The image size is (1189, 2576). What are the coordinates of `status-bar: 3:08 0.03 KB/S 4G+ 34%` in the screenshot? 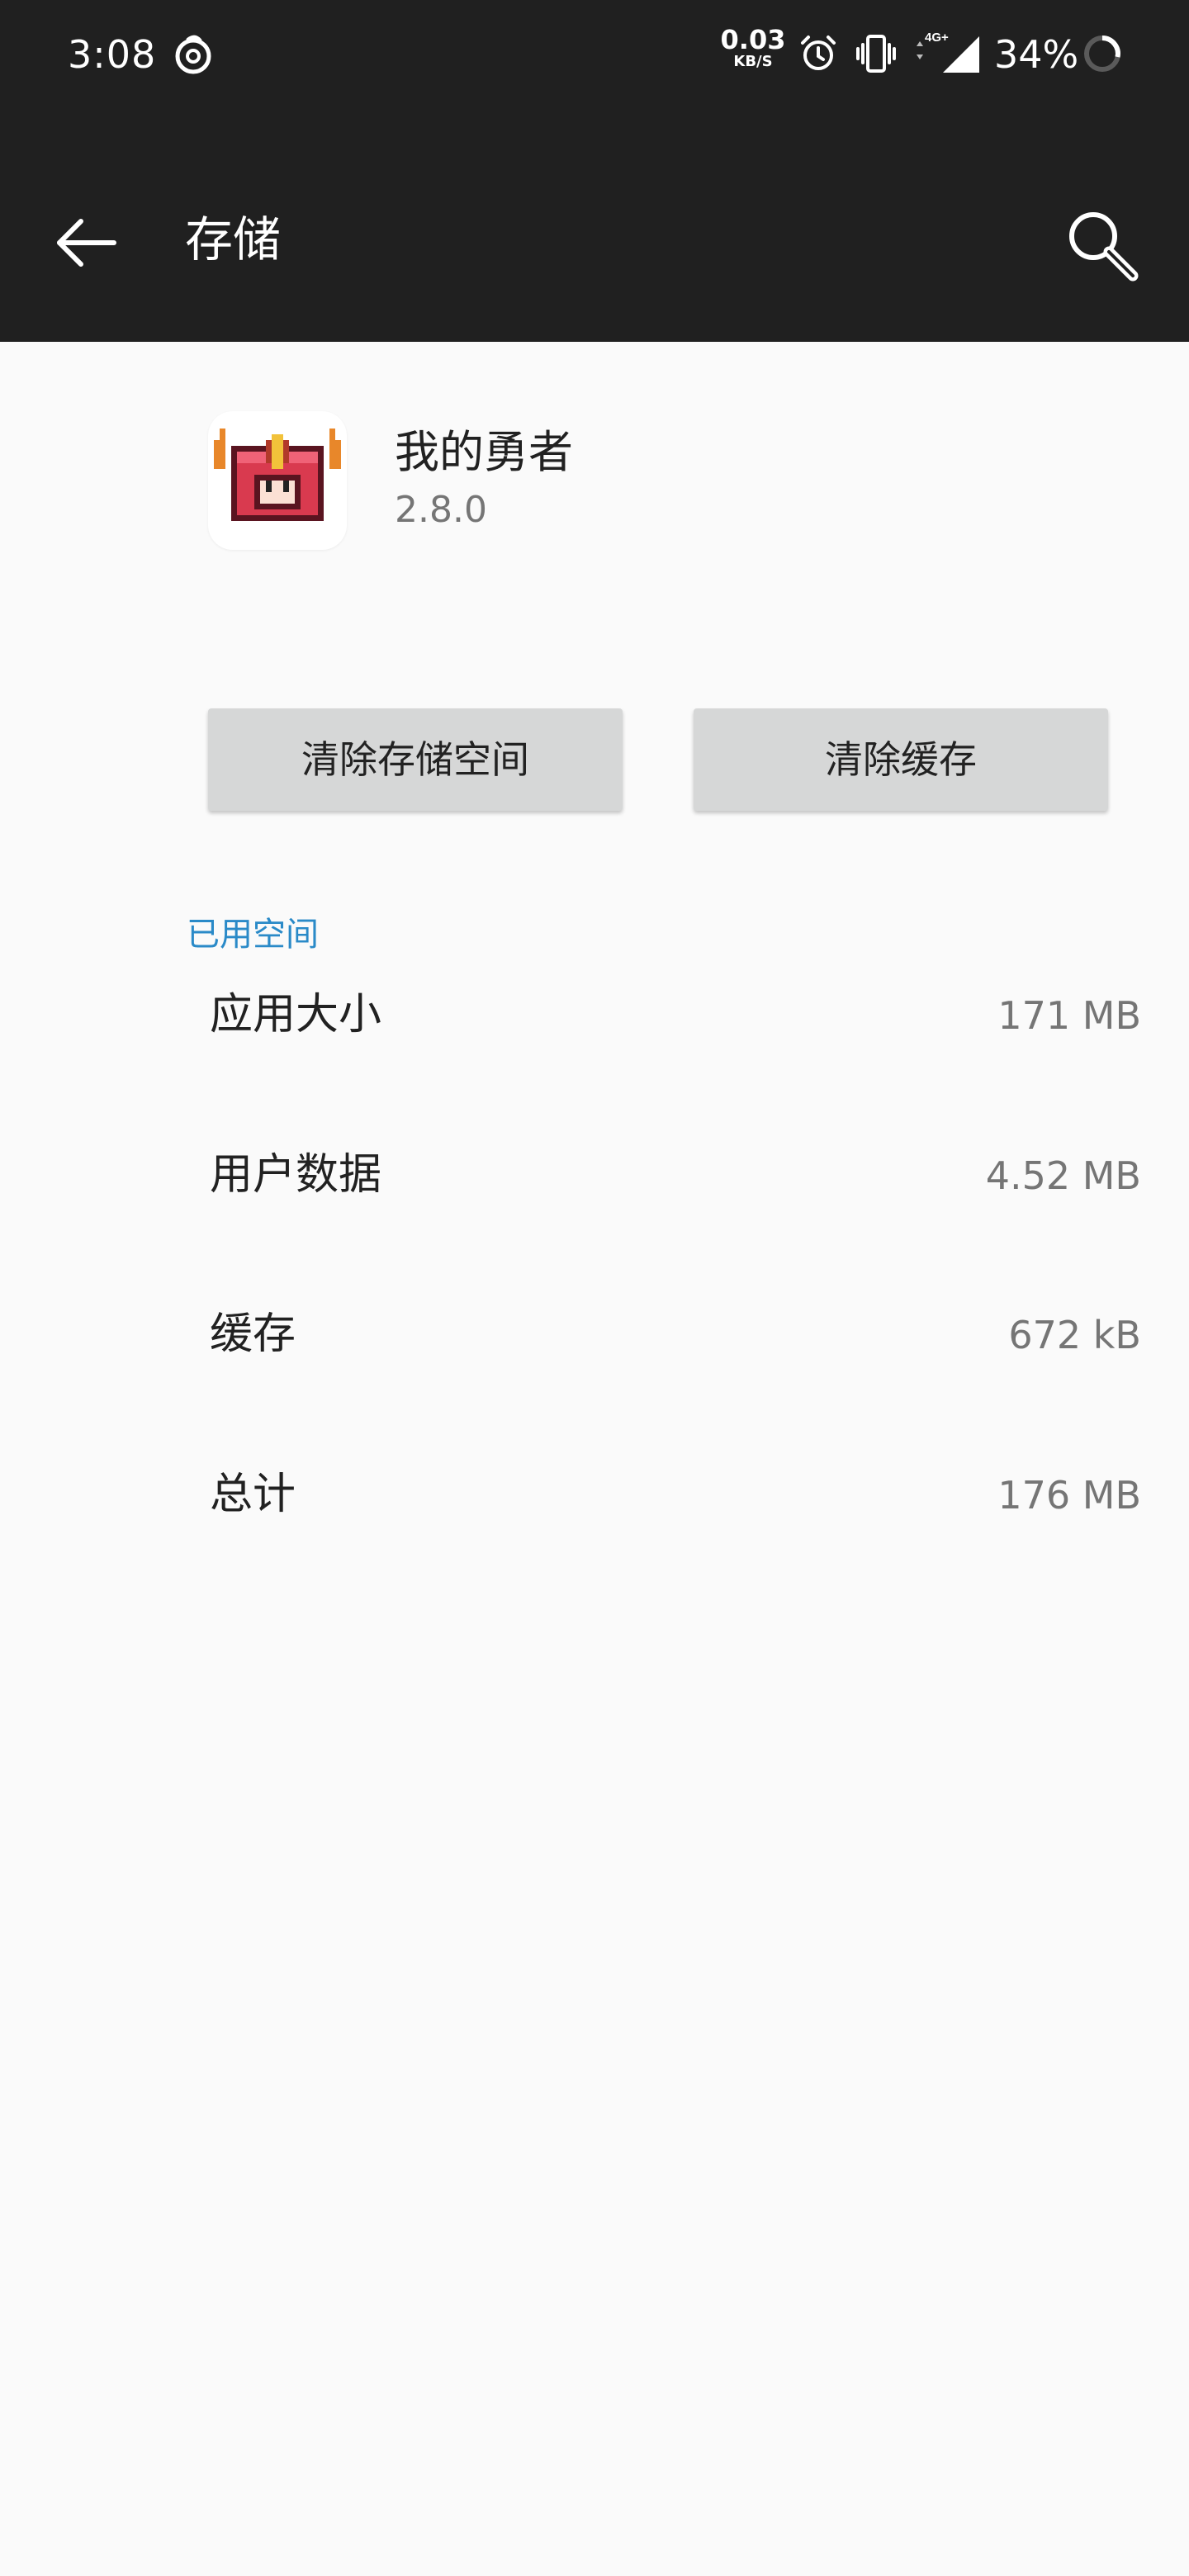 It's located at (594, 54).